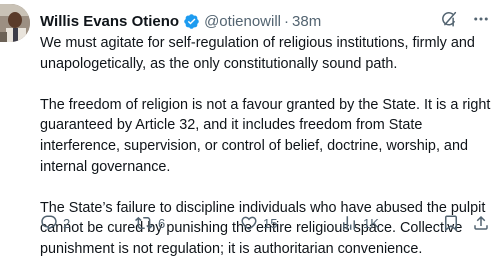 This screenshot has width=500, height=280. I want to click on reply-count: 2, so click(67, 223).